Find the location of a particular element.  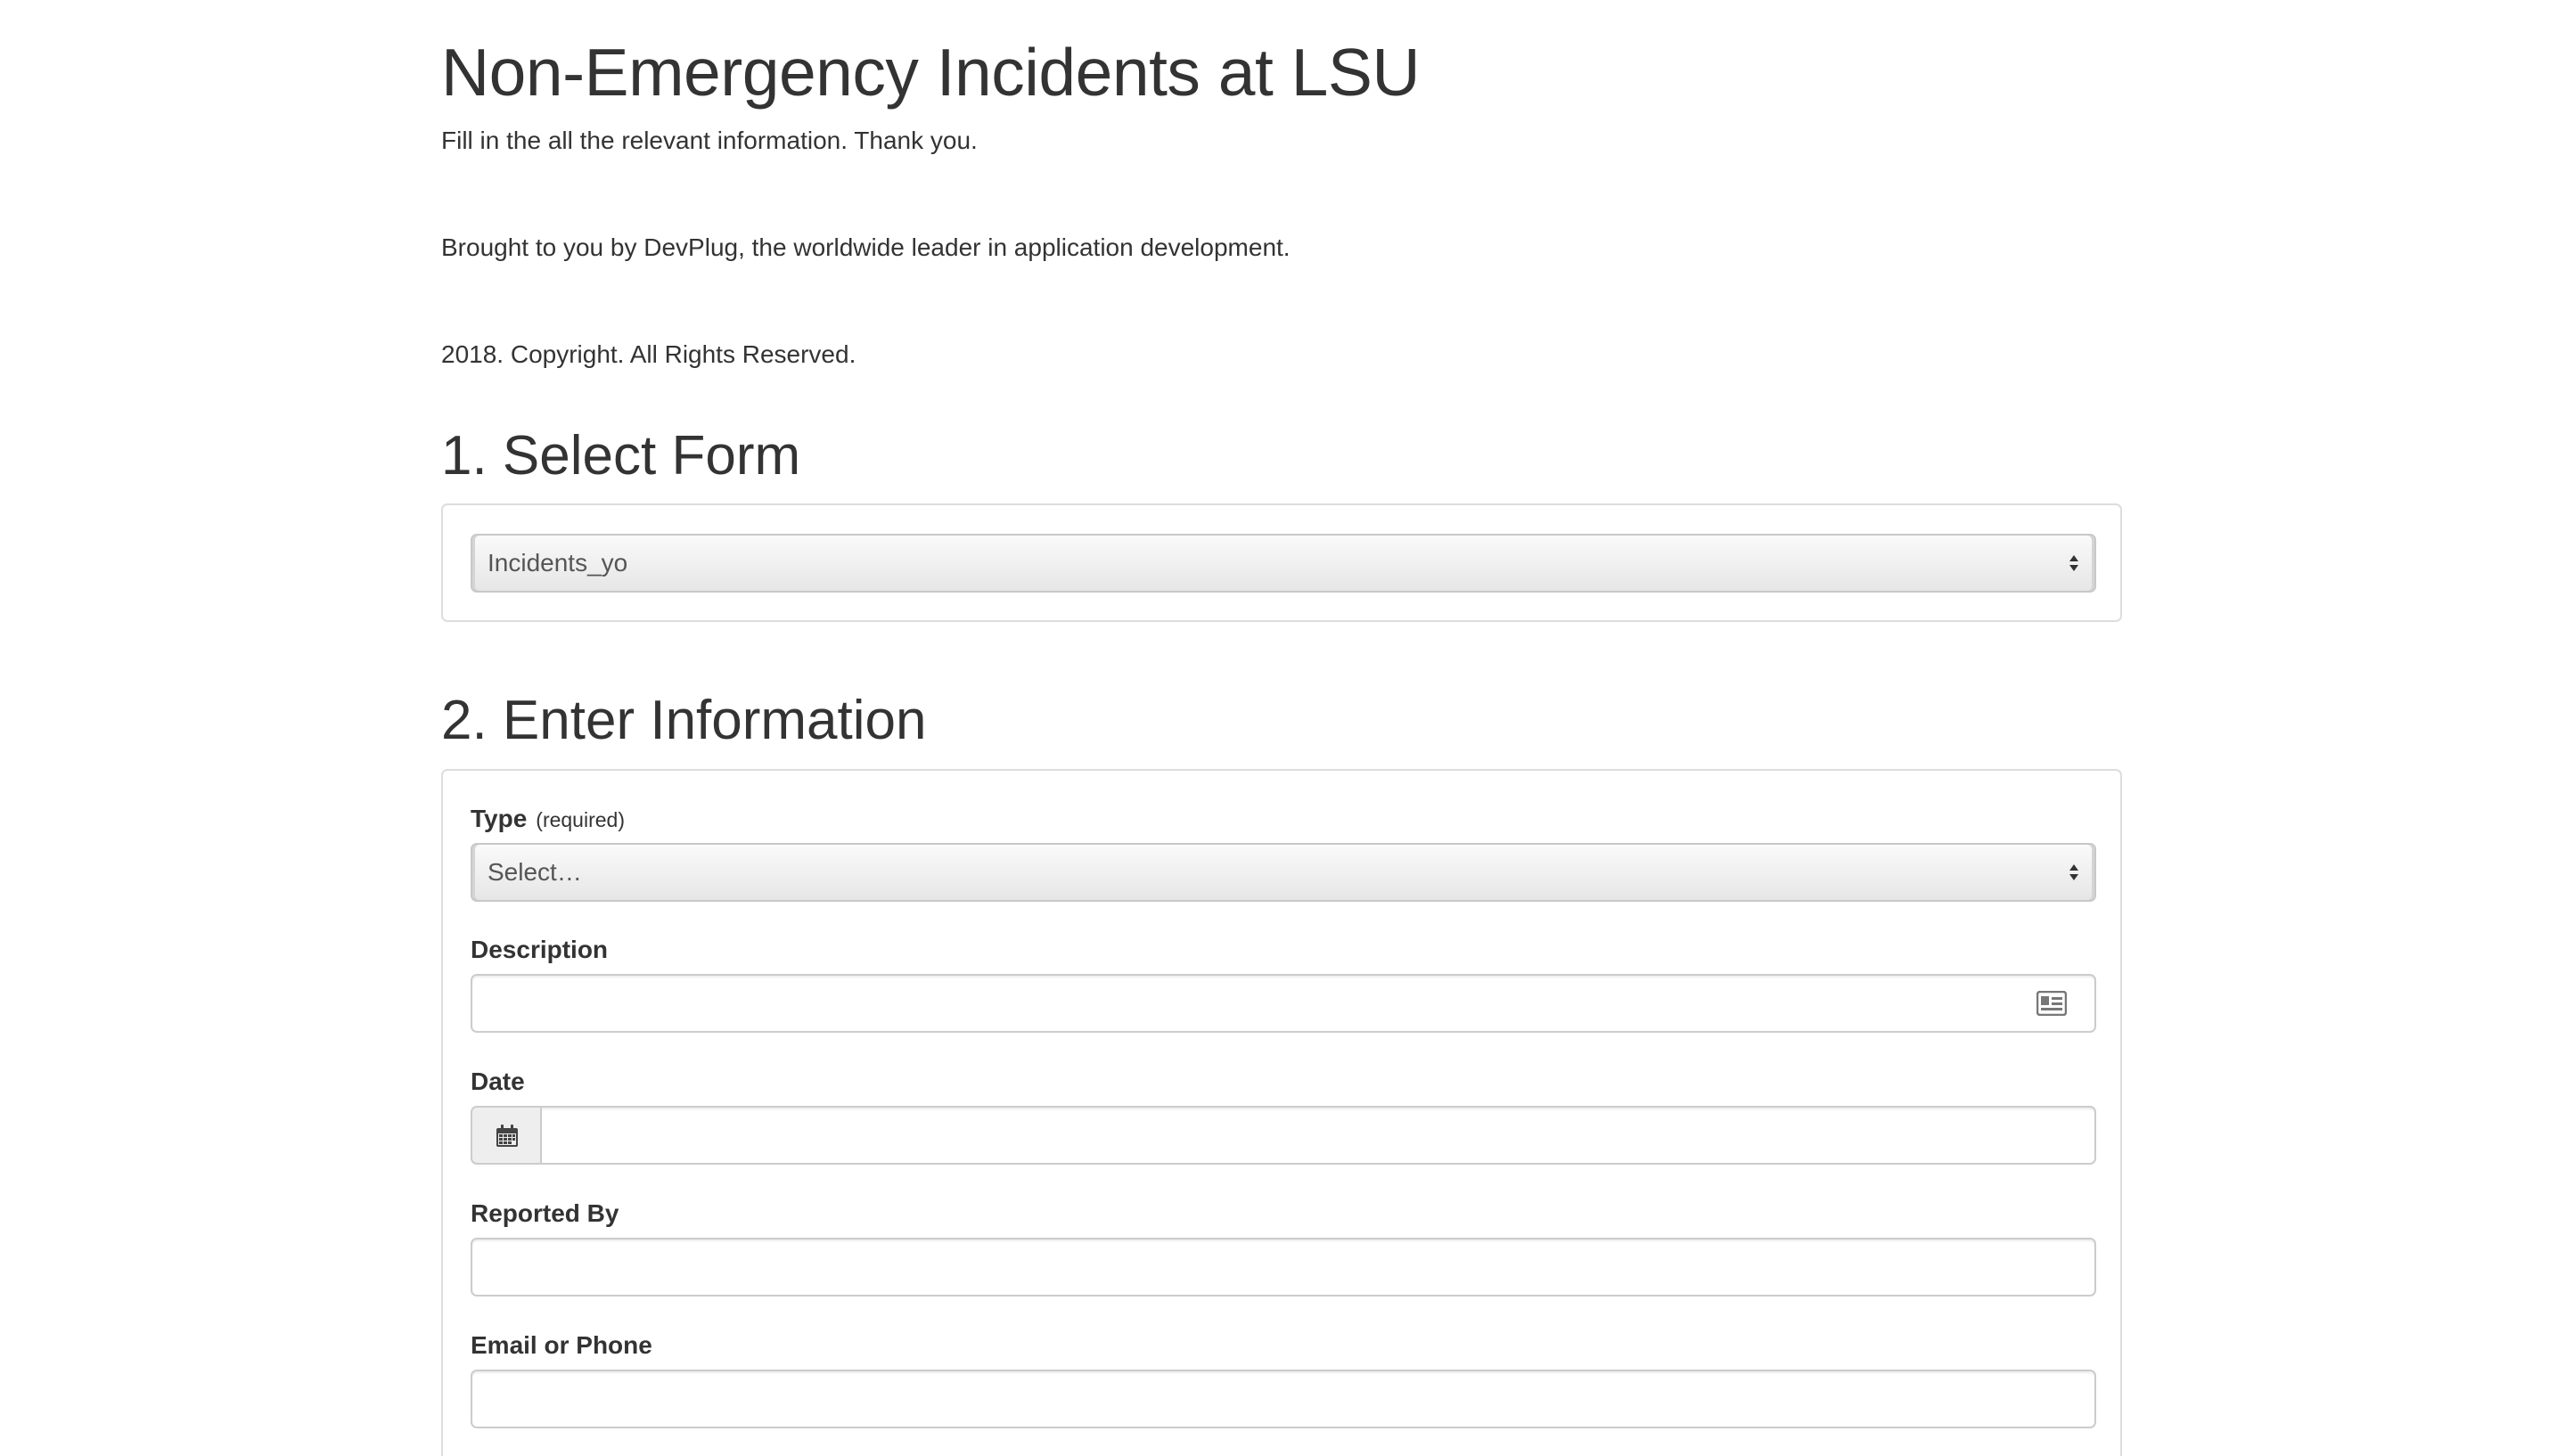

enter-information-heading: 2. Enter Information is located at coordinates (684, 721).